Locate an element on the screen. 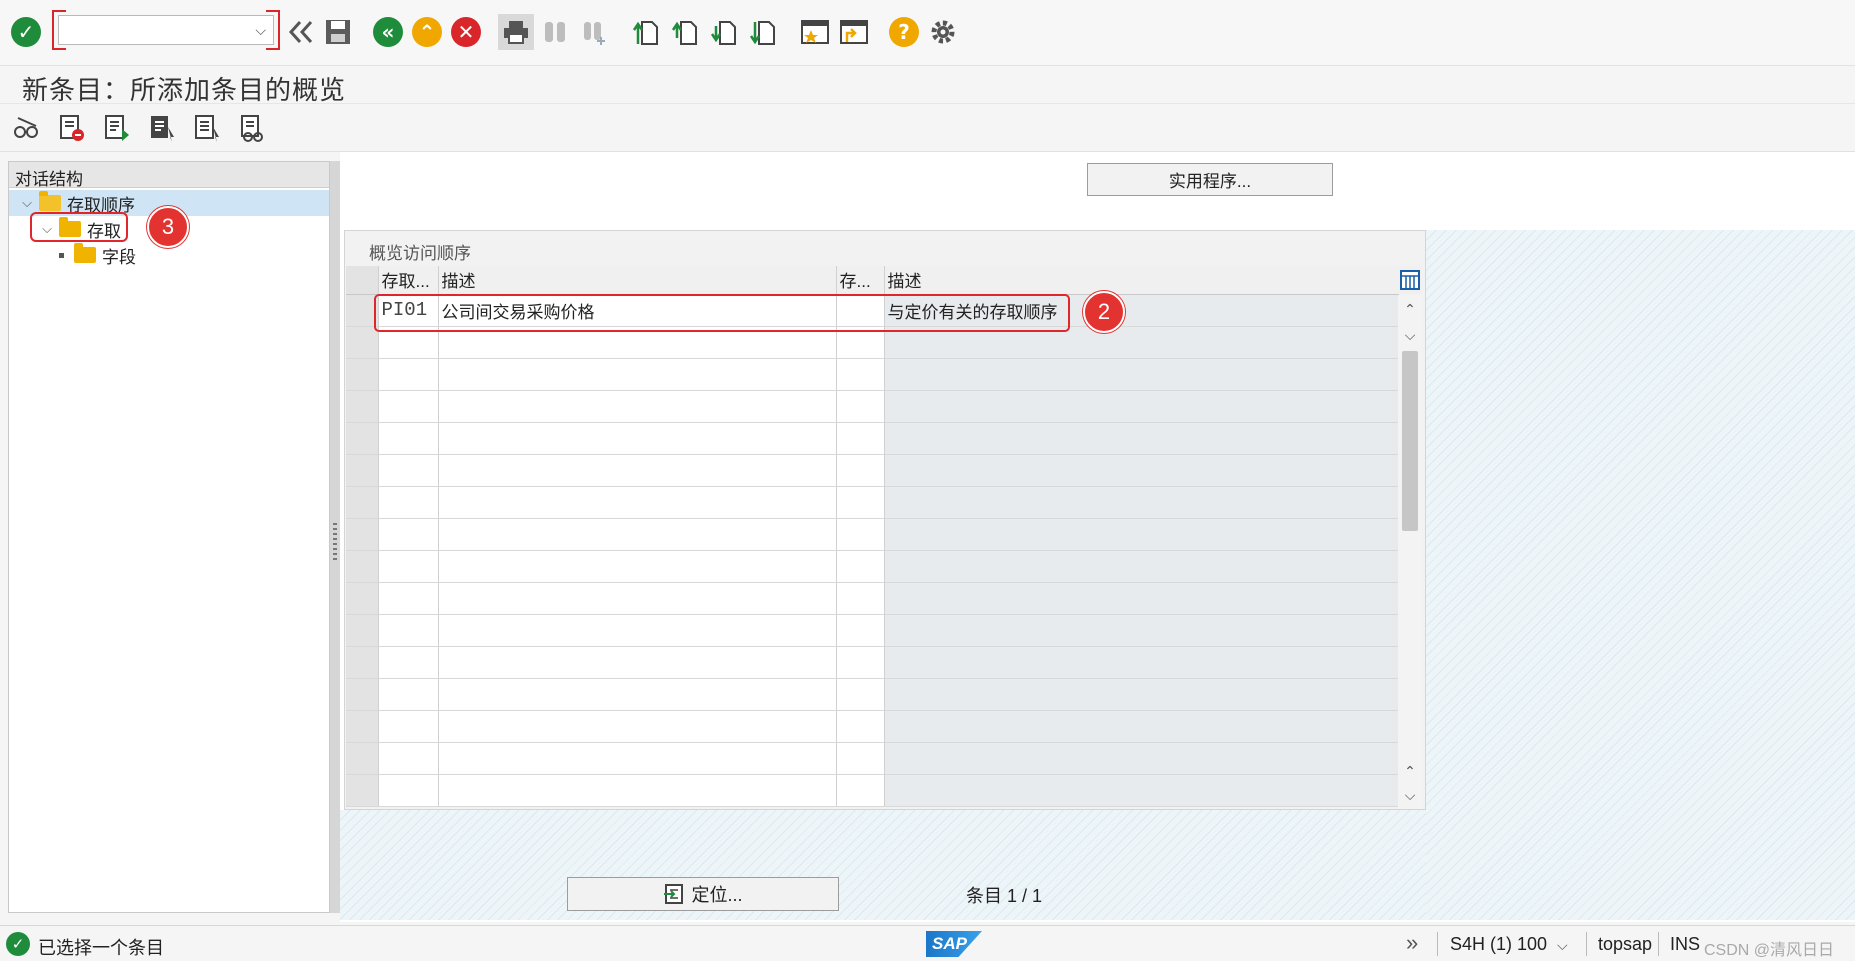  expand-status-icon: » is located at coordinates (1412, 943).